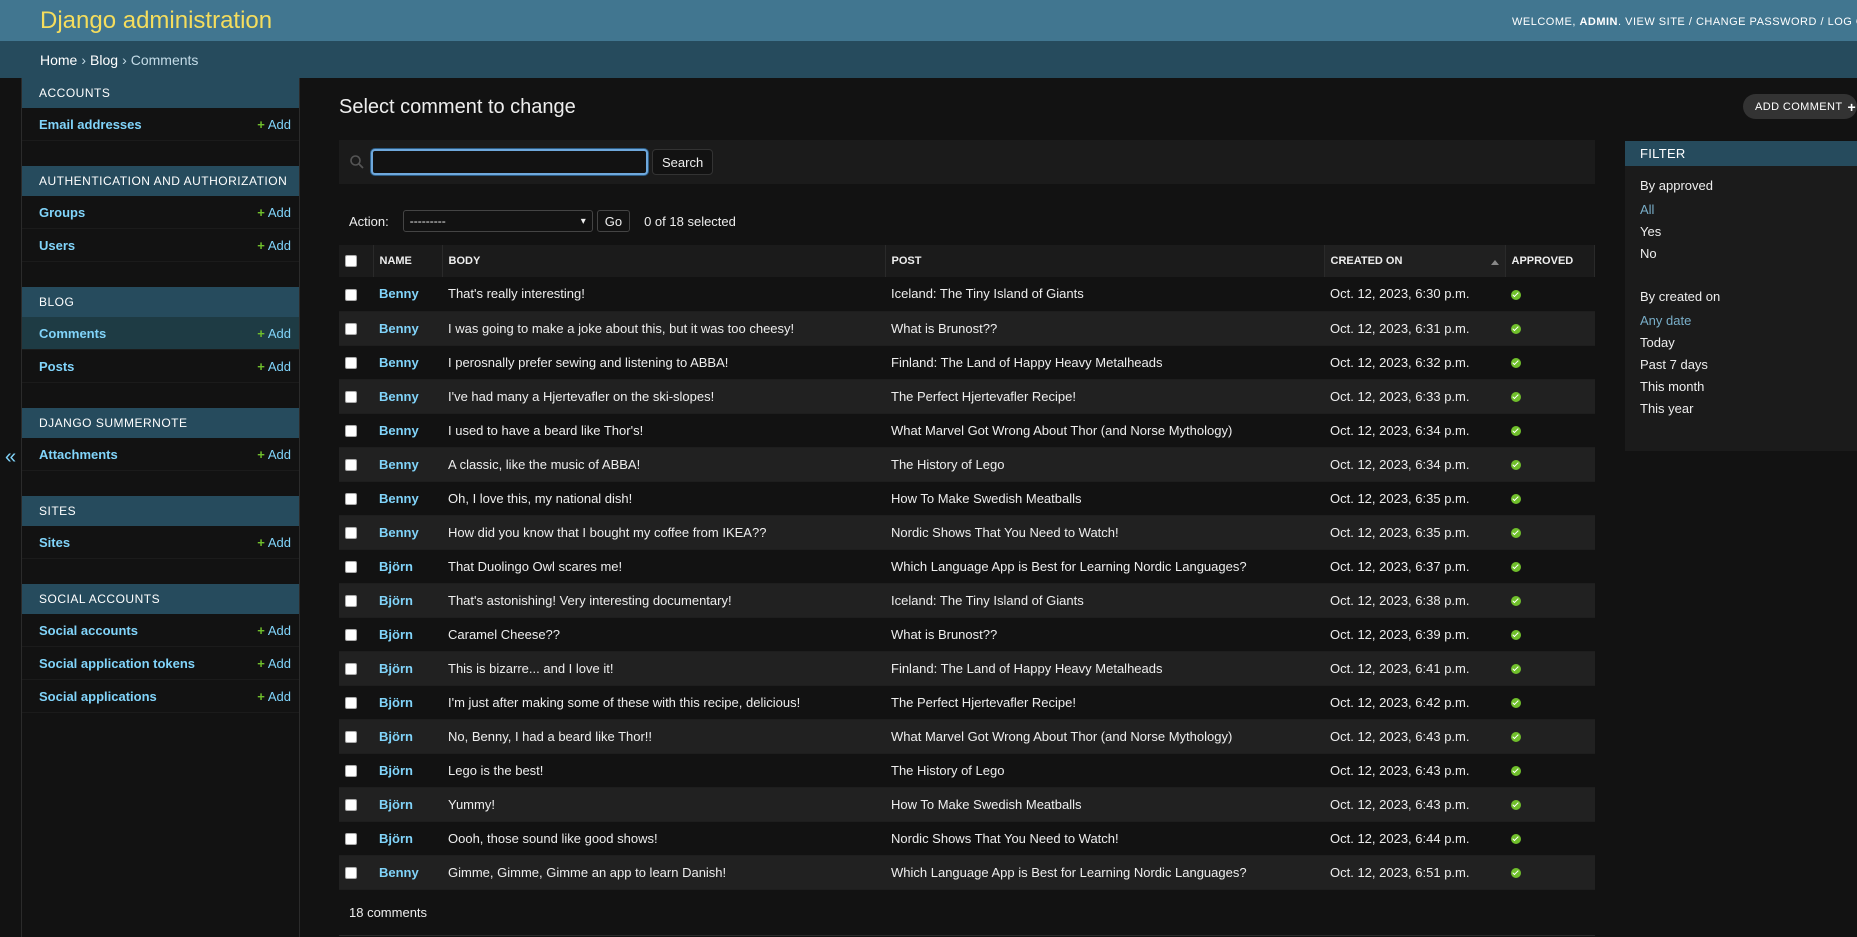 This screenshot has height=937, width=1857. Describe the element at coordinates (156, 21) in the screenshot. I see `site-branding: Django administration` at that location.